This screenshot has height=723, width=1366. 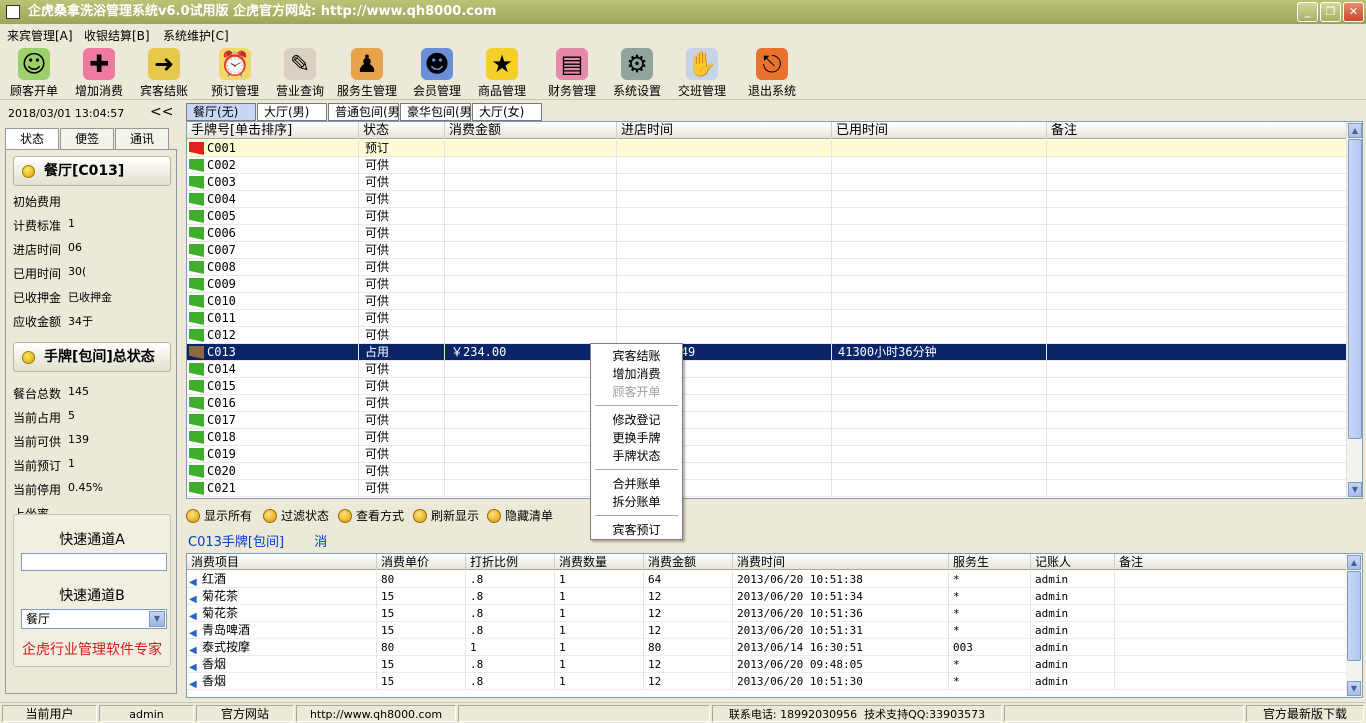 What do you see at coordinates (296, 516) in the screenshot?
I see `action-button-1: 过滤状态` at bounding box center [296, 516].